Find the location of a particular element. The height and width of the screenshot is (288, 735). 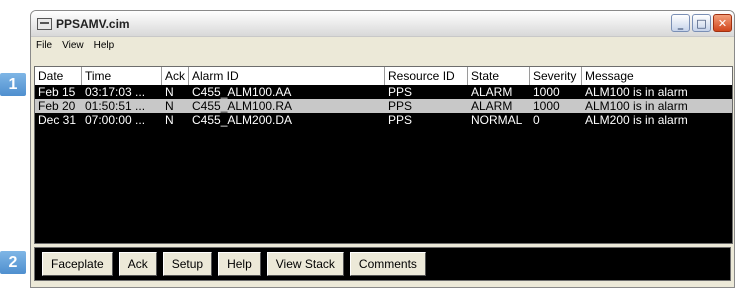

window-controls: _ □ ✕ is located at coordinates (701, 23).